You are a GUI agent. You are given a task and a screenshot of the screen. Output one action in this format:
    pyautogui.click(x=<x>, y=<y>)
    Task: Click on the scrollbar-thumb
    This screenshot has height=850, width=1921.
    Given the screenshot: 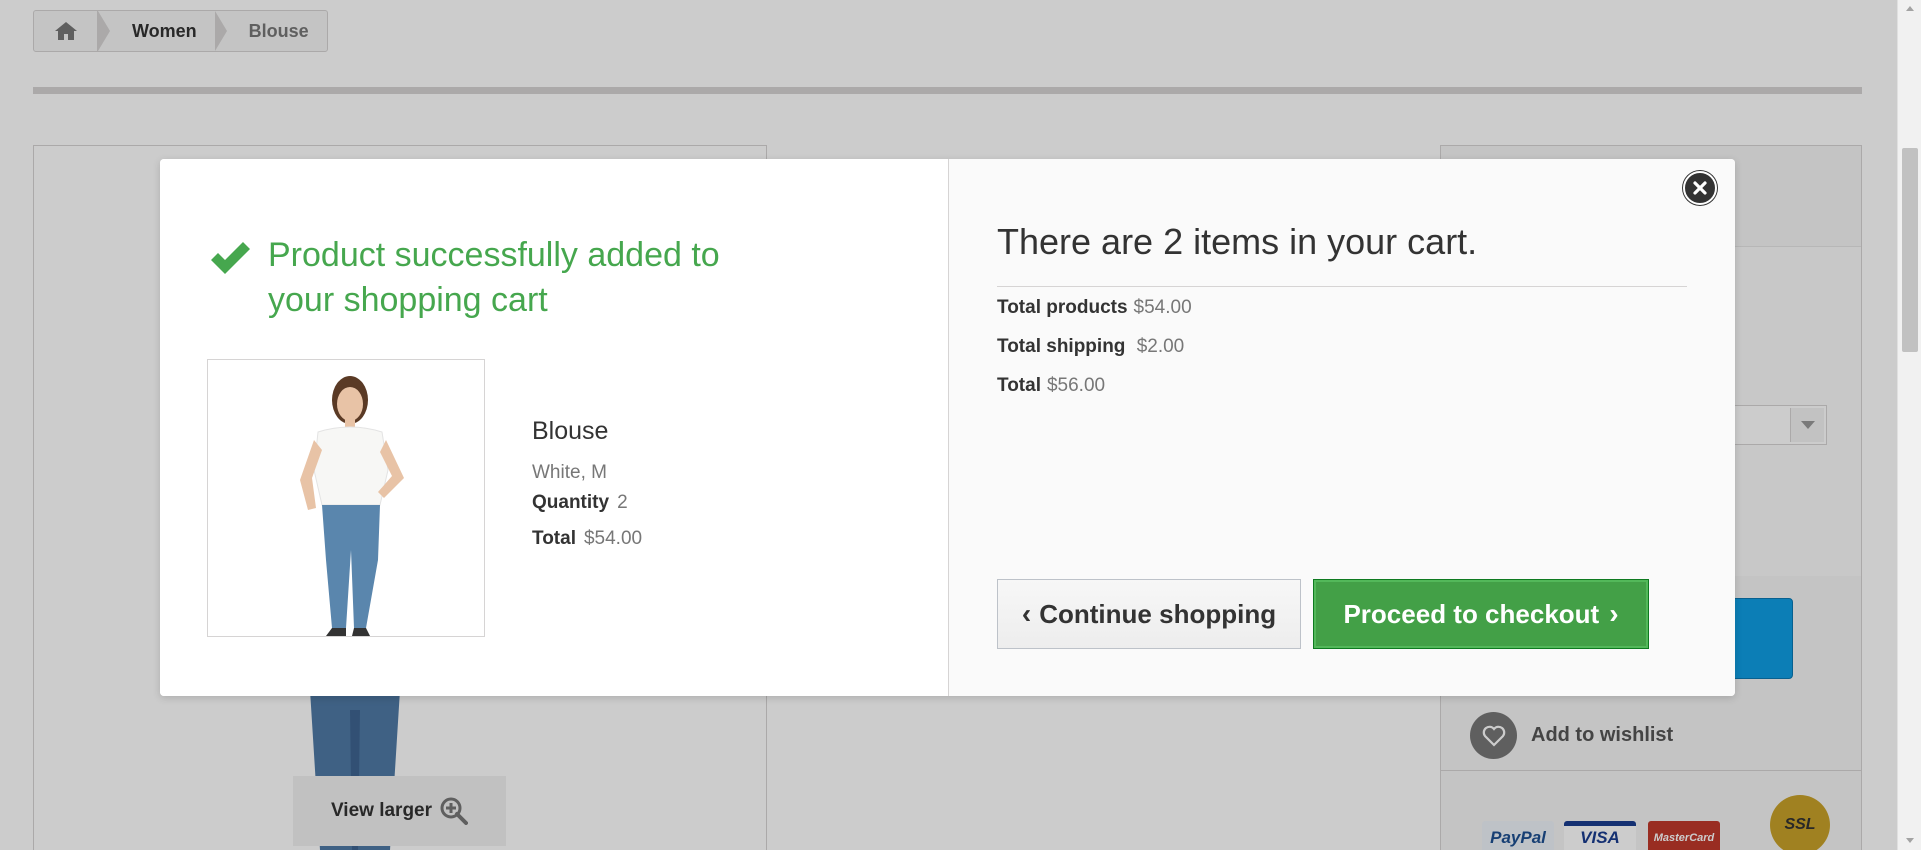 What is the action you would take?
    pyautogui.click(x=1910, y=250)
    